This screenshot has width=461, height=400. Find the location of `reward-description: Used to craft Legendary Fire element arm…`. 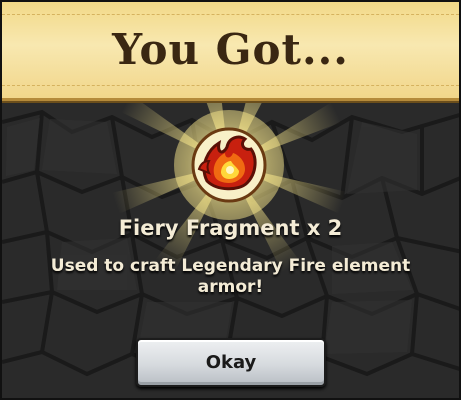

reward-description: Used to craft Legendary Fire element arm… is located at coordinates (230, 276).